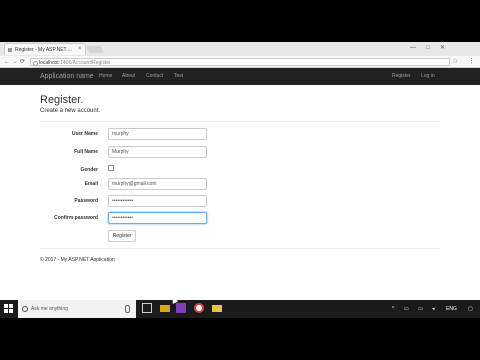  What do you see at coordinates (86, 201) in the screenshot?
I see `password-label: Password` at bounding box center [86, 201].